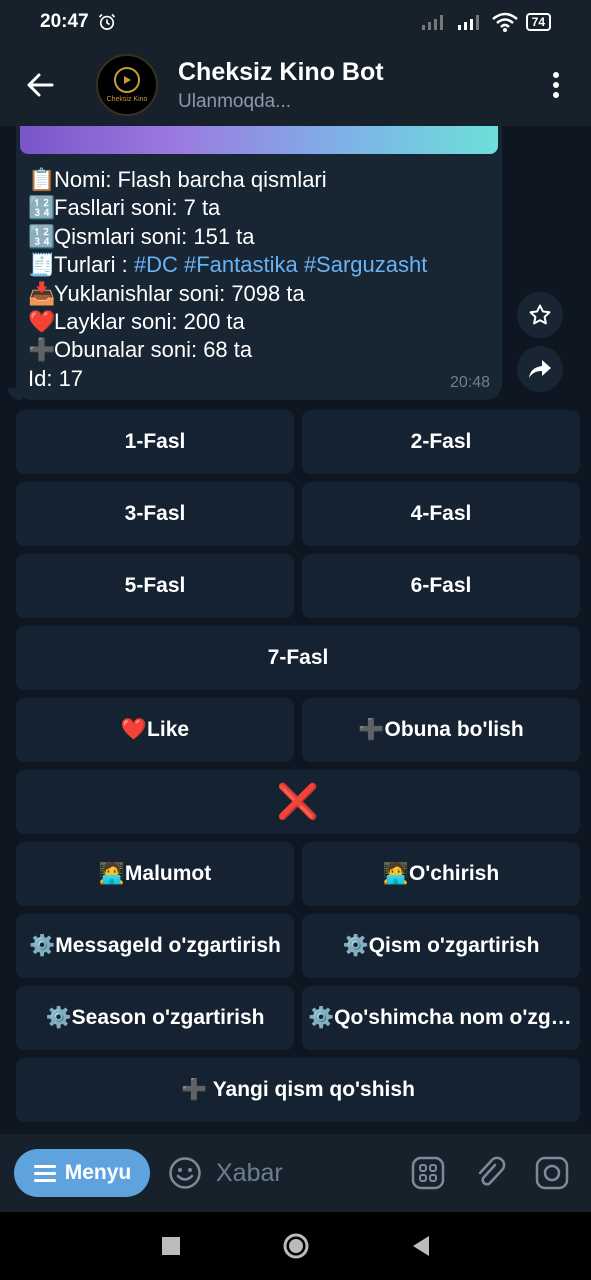  I want to click on chat-title: Cheksiz Kino Bot, so click(281, 71).